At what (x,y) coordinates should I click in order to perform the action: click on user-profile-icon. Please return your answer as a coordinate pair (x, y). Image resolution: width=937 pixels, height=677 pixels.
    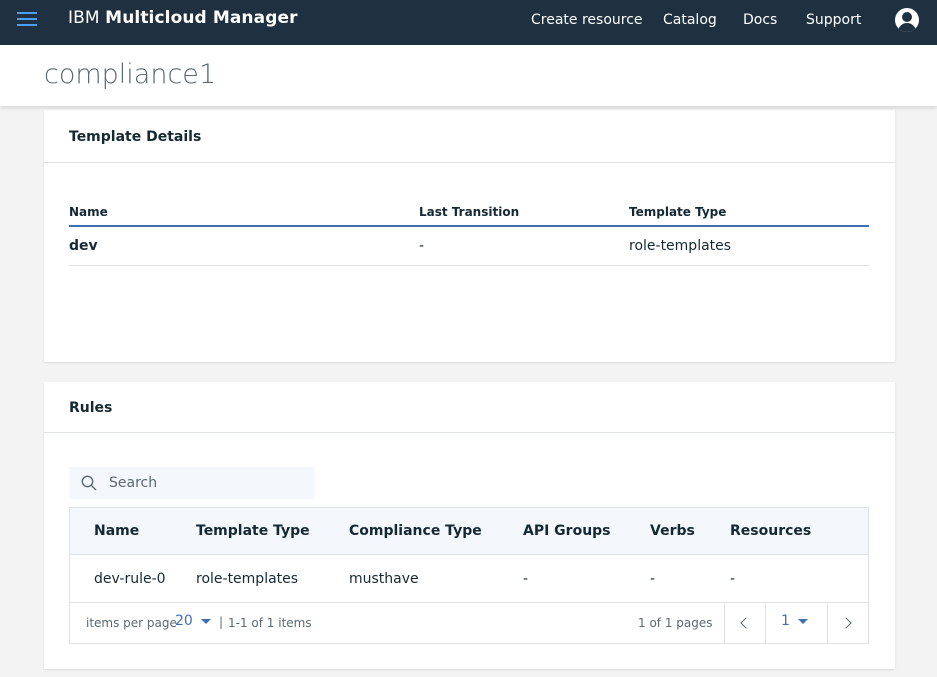
    Looking at the image, I should click on (907, 20).